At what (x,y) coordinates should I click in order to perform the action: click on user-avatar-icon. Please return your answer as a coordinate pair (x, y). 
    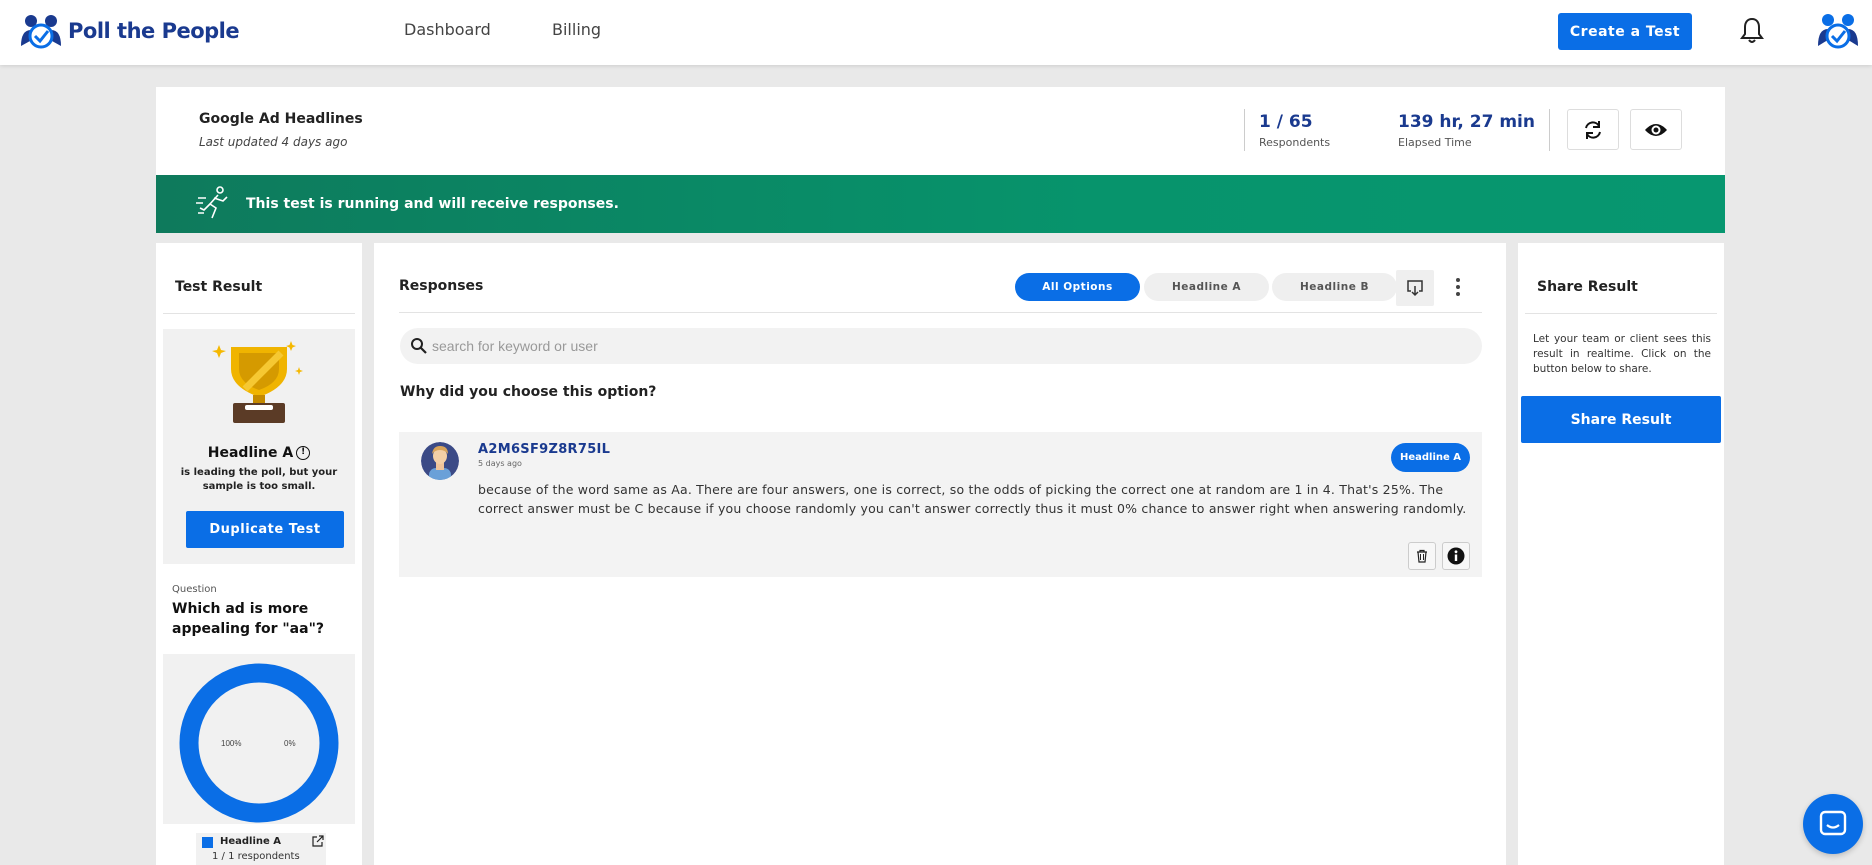
    Looking at the image, I should click on (1838, 30).